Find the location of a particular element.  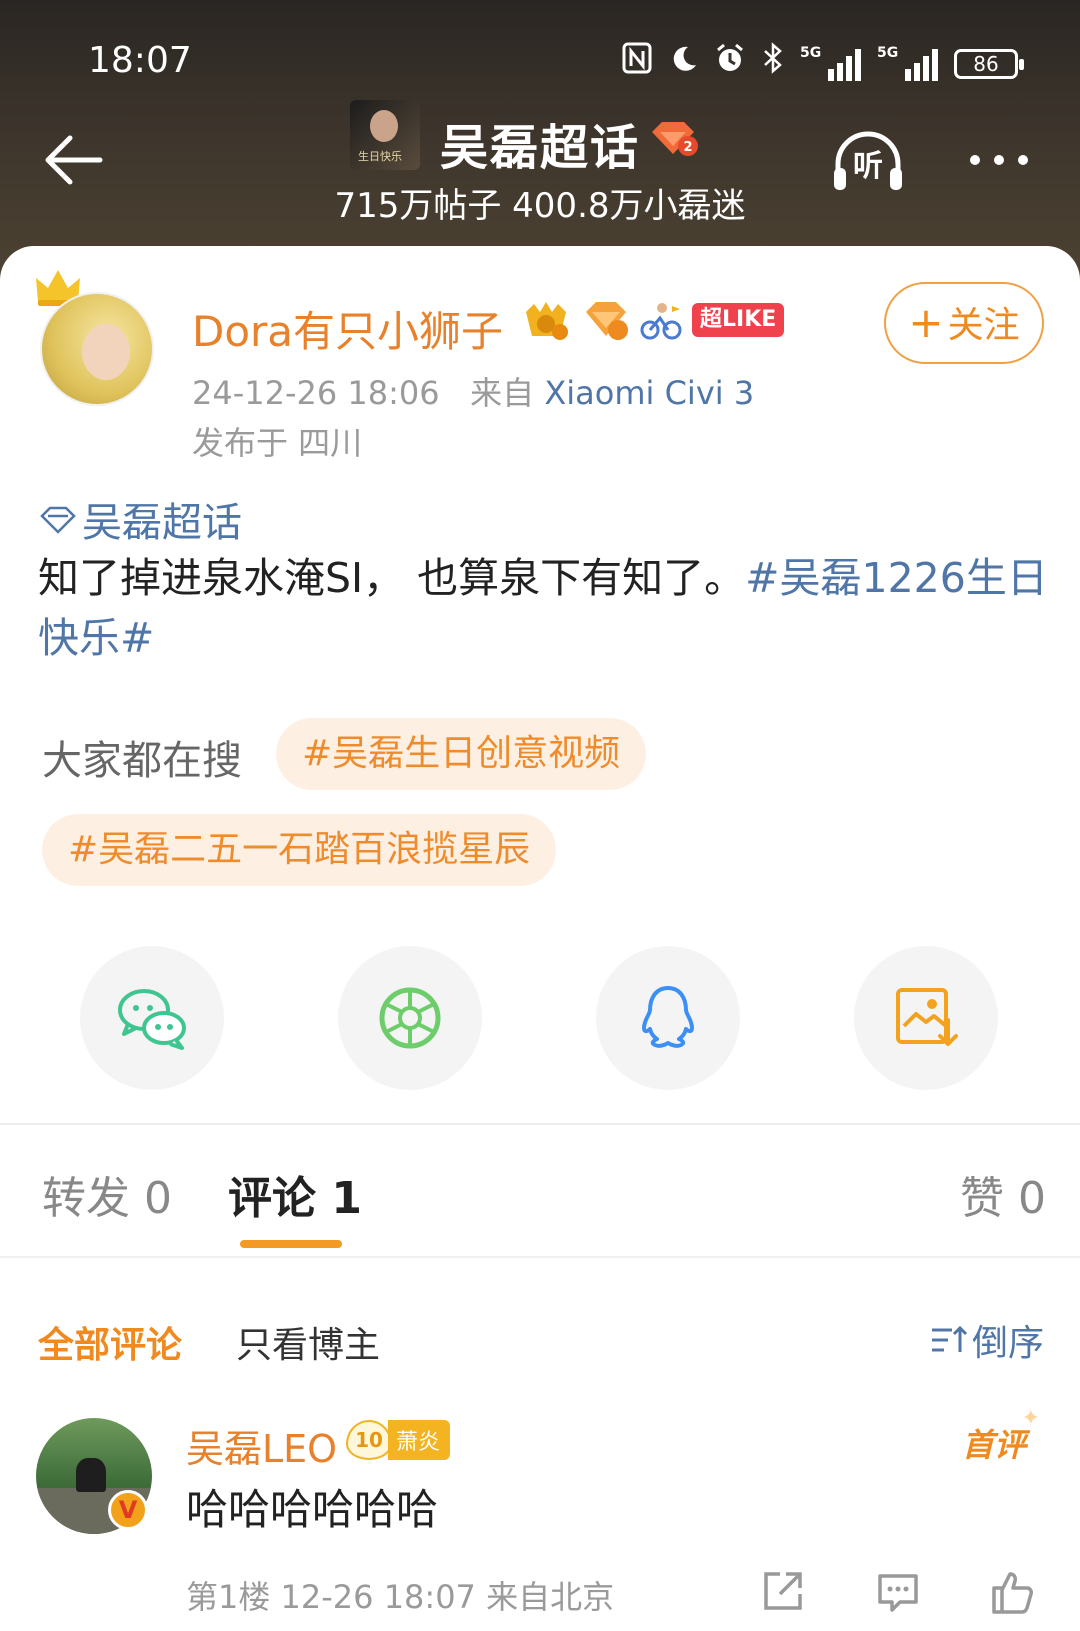

topic-link: 吴磊超话 is located at coordinates (140, 519).